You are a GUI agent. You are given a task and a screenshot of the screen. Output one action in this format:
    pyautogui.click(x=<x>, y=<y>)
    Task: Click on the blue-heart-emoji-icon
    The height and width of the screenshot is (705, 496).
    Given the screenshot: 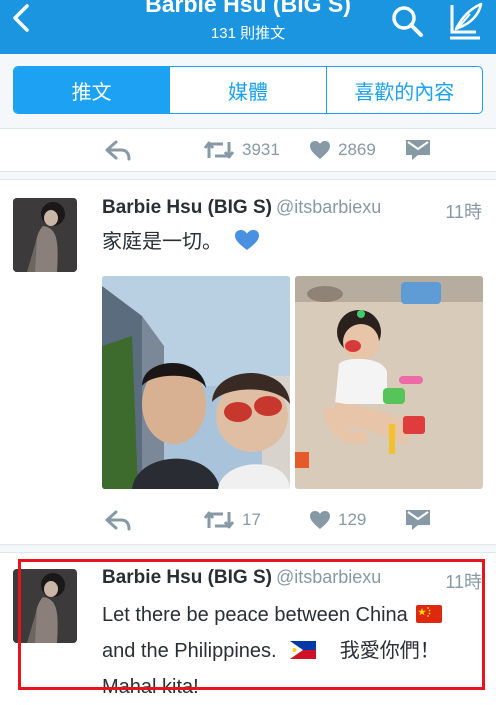 What is the action you would take?
    pyautogui.click(x=246, y=240)
    